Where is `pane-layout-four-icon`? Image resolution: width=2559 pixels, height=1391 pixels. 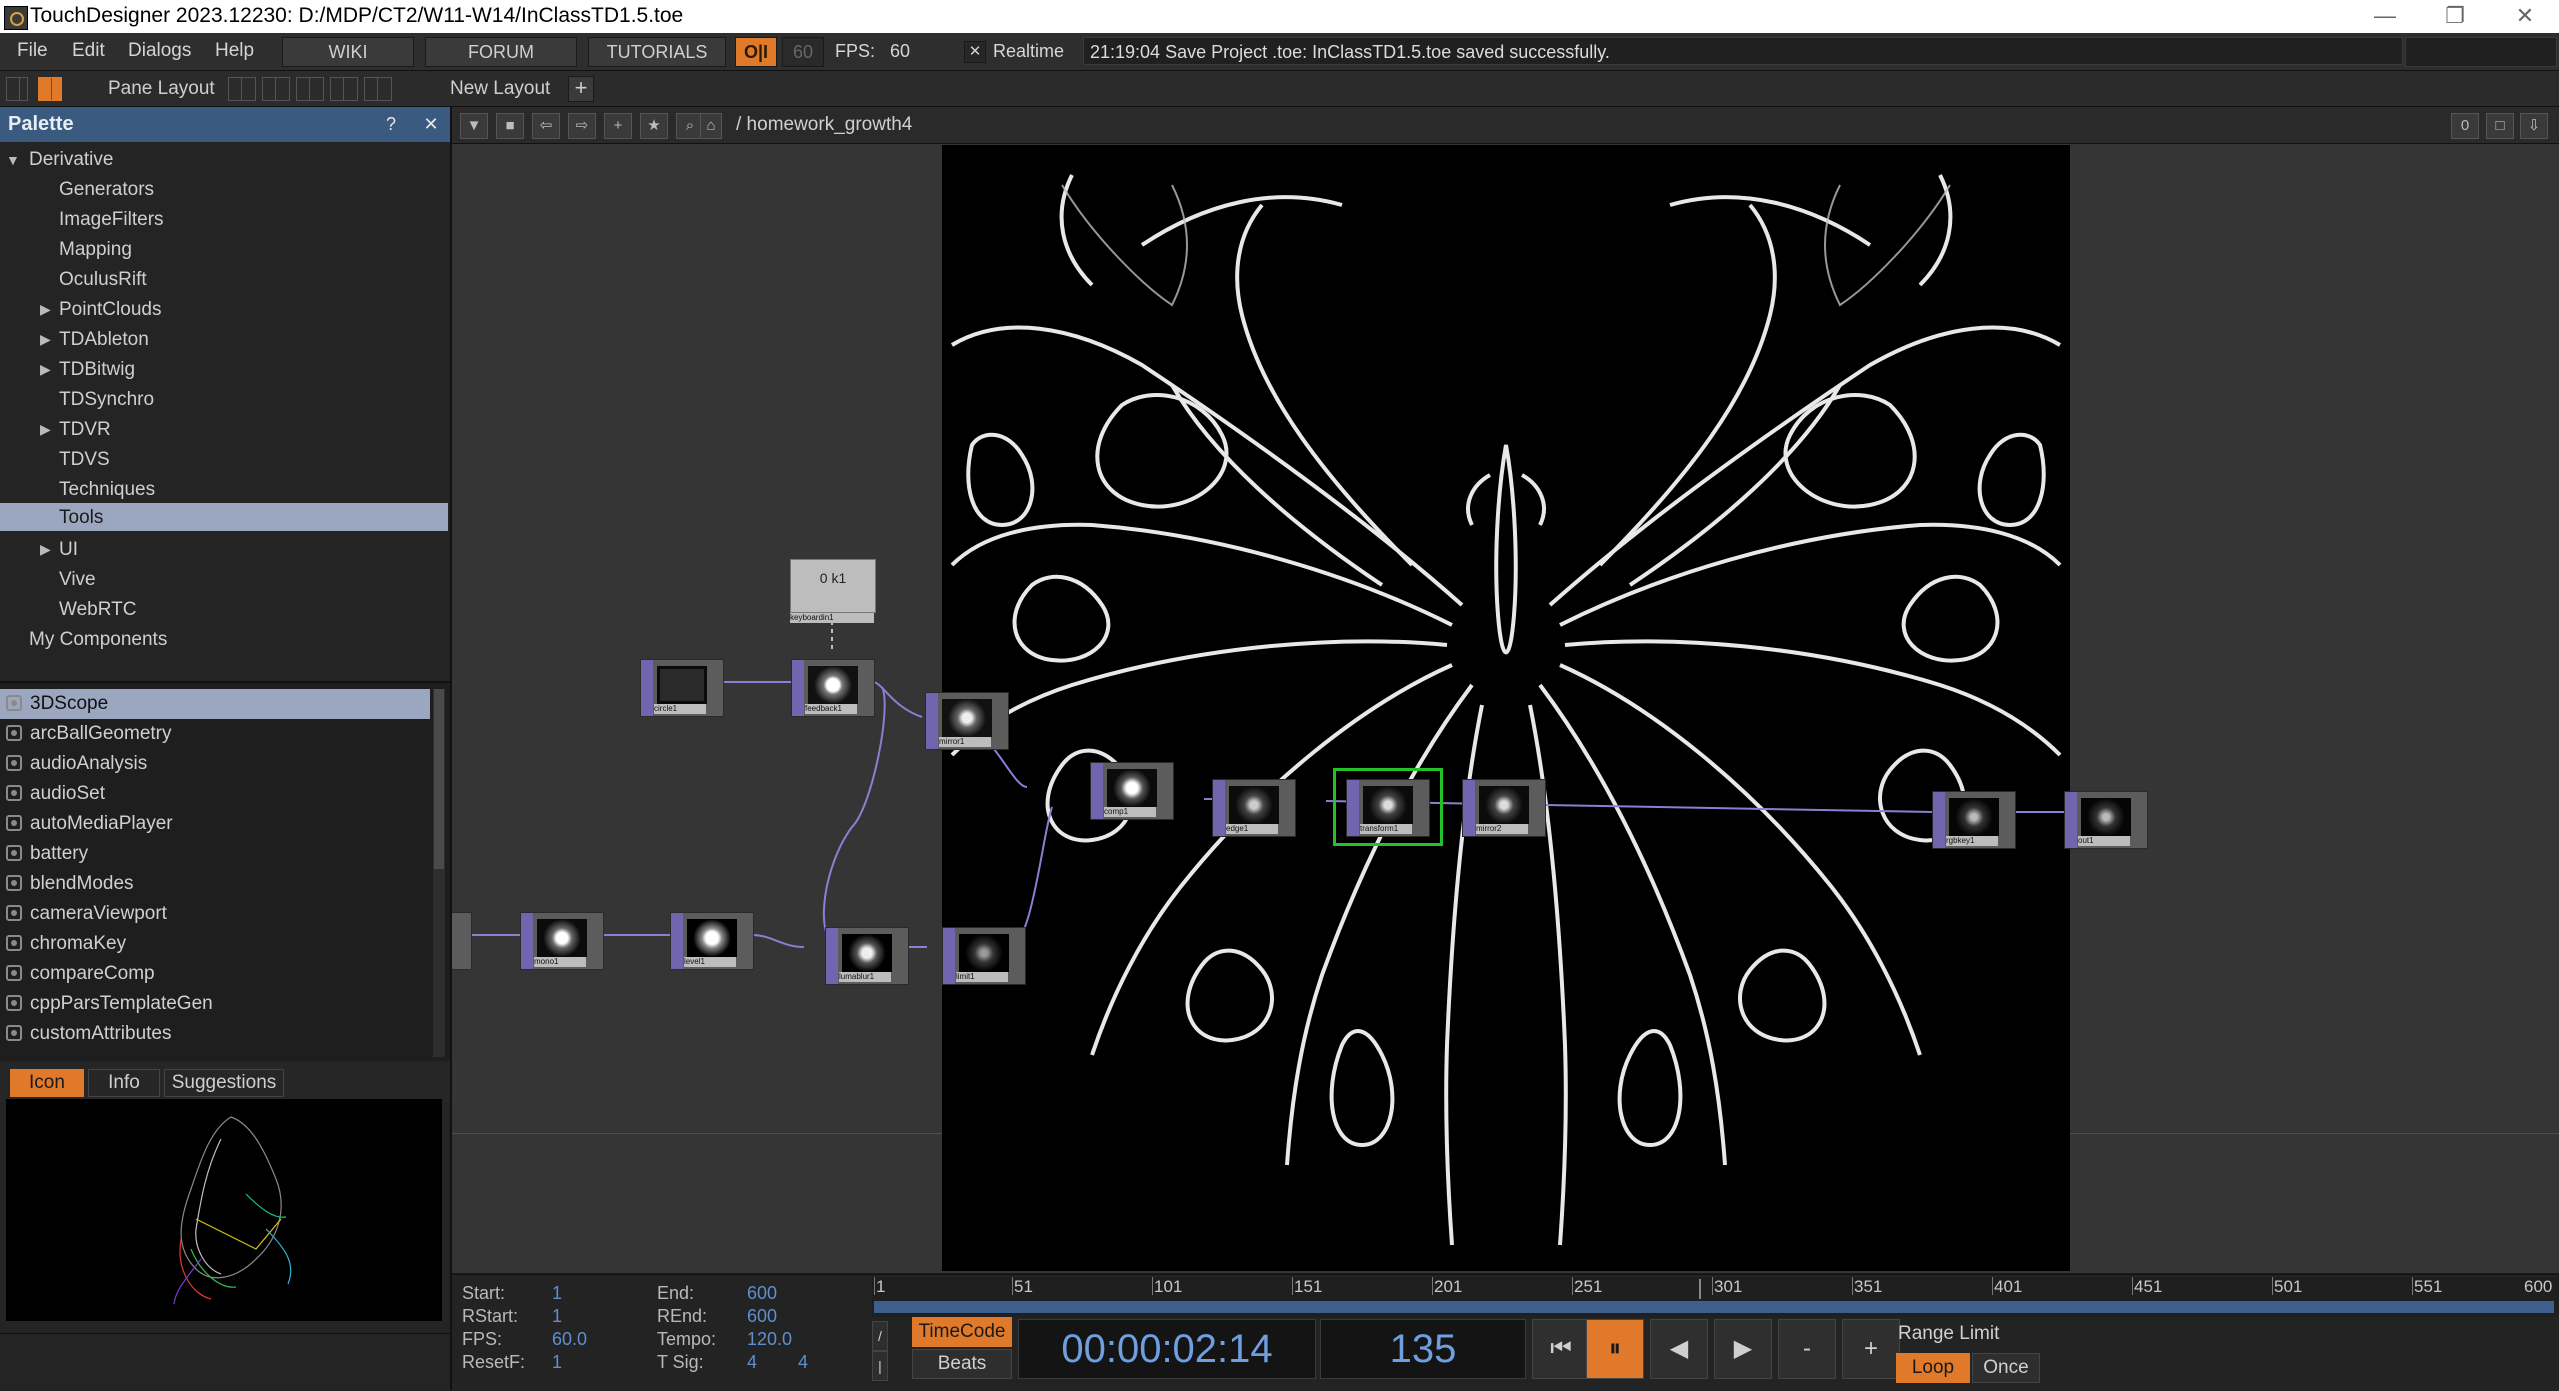
pane-layout-four-icon is located at coordinates (378, 89).